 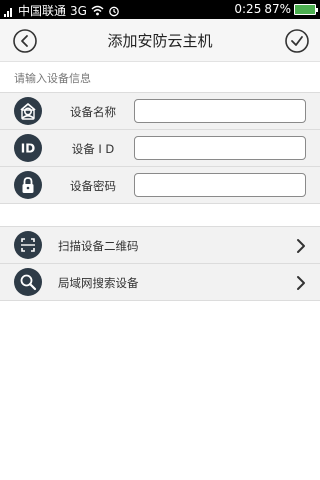 I want to click on device-id-label: 设备 I D, so click(x=93, y=149).